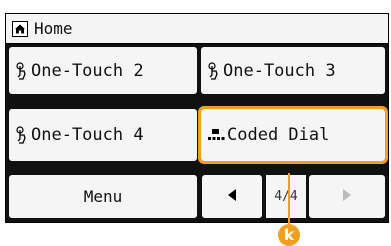 The image size is (391, 246). I want to click on header-title: Home, so click(53, 28).